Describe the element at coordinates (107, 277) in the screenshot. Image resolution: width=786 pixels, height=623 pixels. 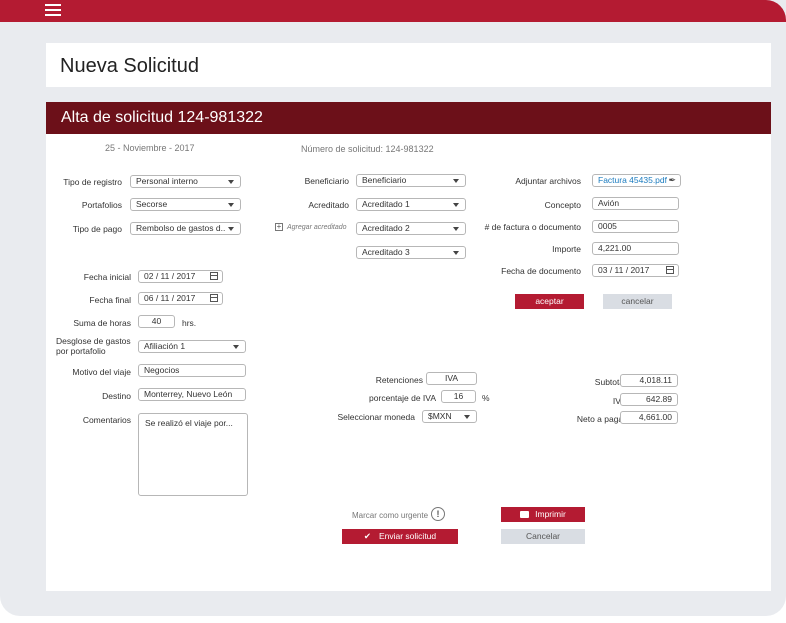
I see `fecha-inicial-label: Fecha inicial` at that location.